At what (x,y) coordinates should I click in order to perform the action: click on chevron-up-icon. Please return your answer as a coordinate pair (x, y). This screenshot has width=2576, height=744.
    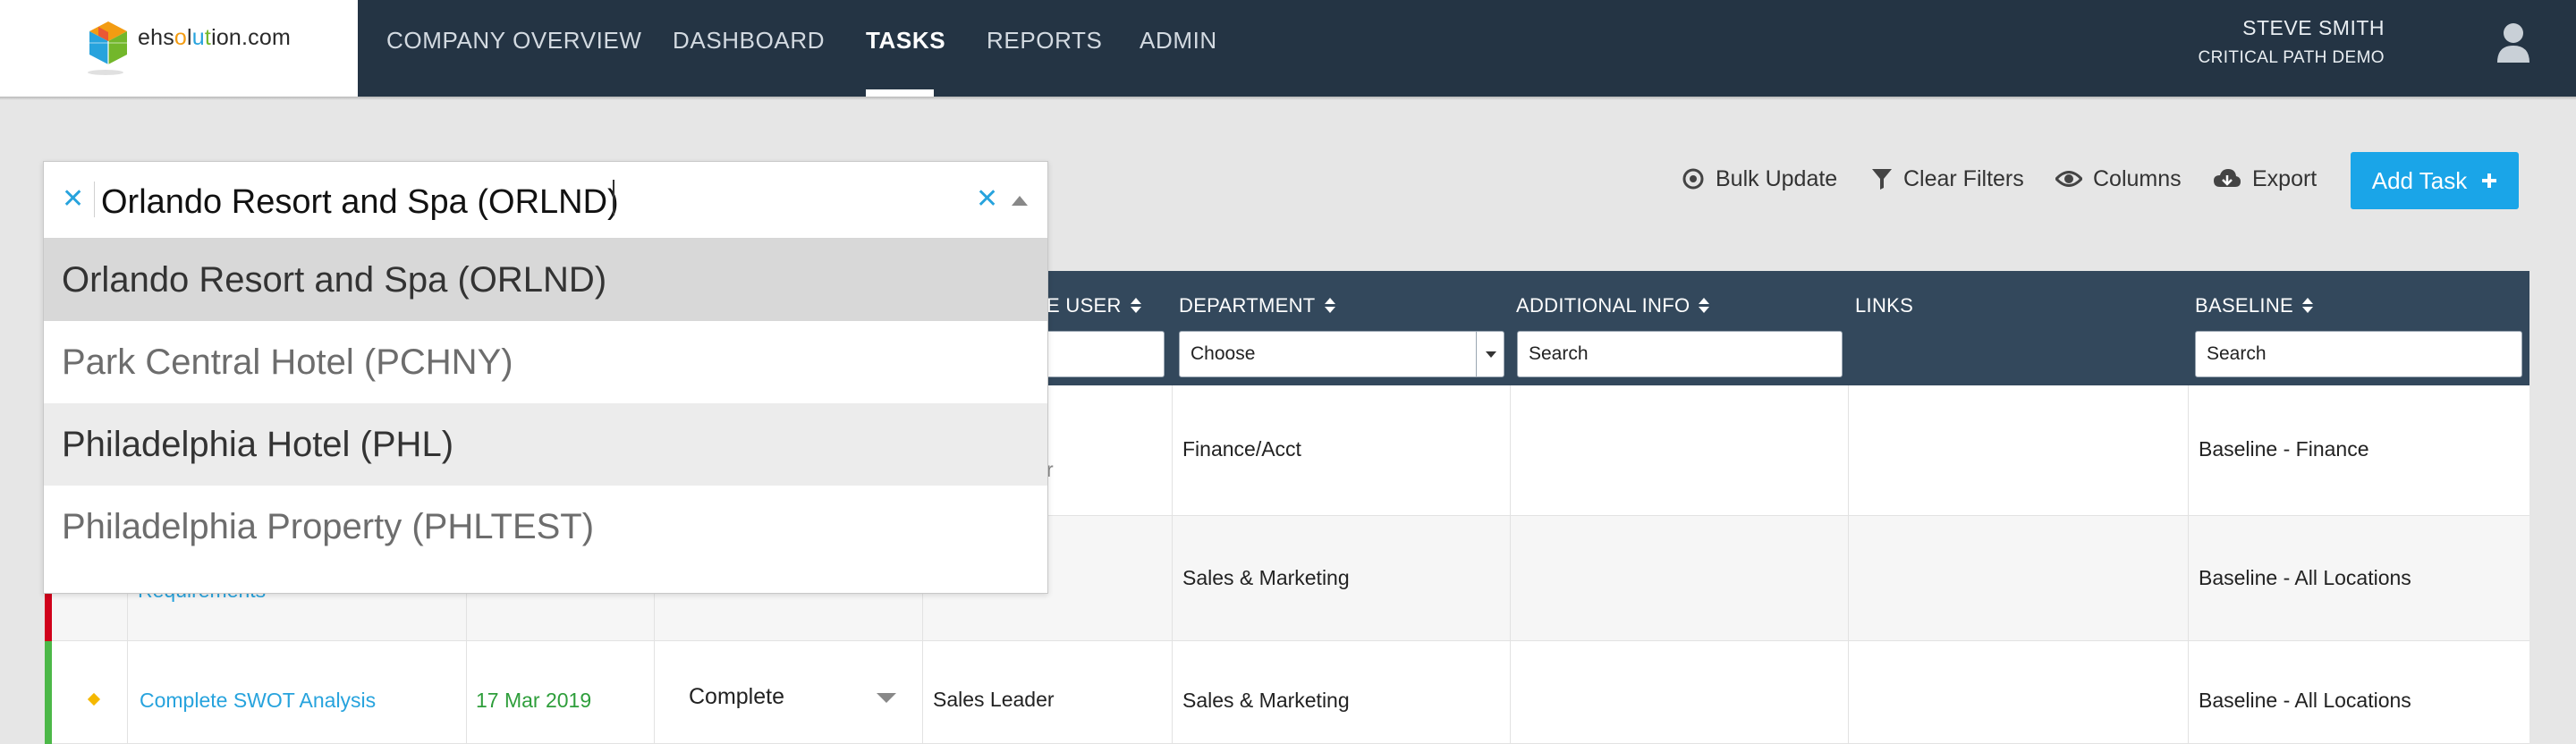
    Looking at the image, I should click on (1020, 201).